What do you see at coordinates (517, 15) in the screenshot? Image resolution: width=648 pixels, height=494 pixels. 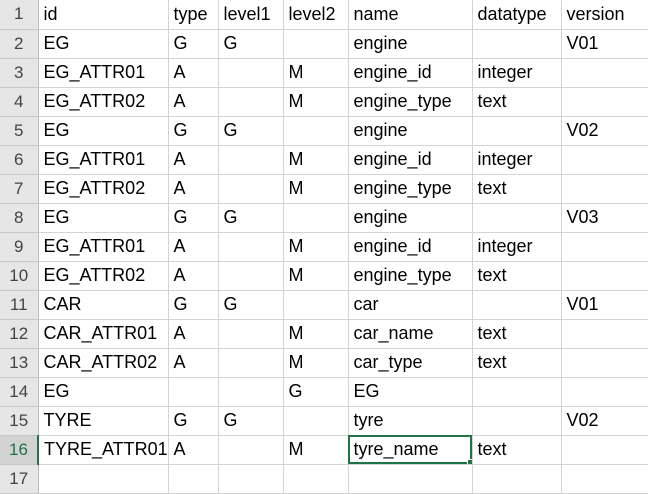 I see `cell-datatype: datatype` at bounding box center [517, 15].